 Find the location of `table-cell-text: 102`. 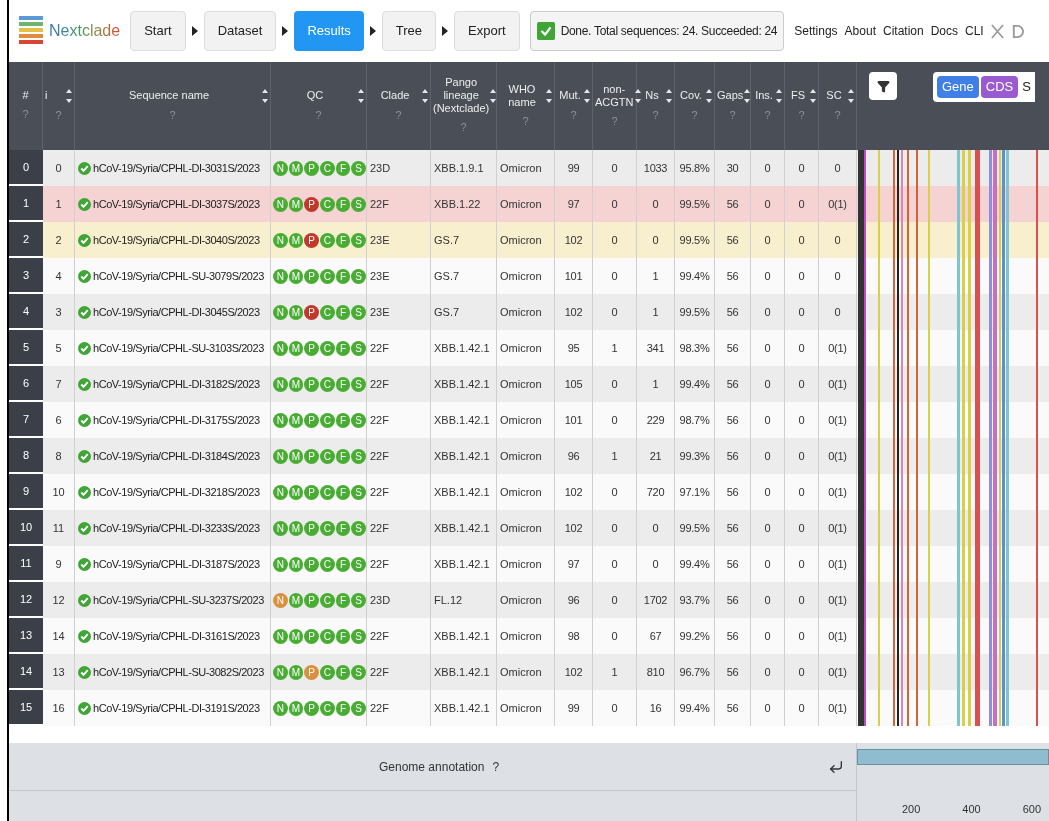

table-cell-text: 102 is located at coordinates (573, 672).